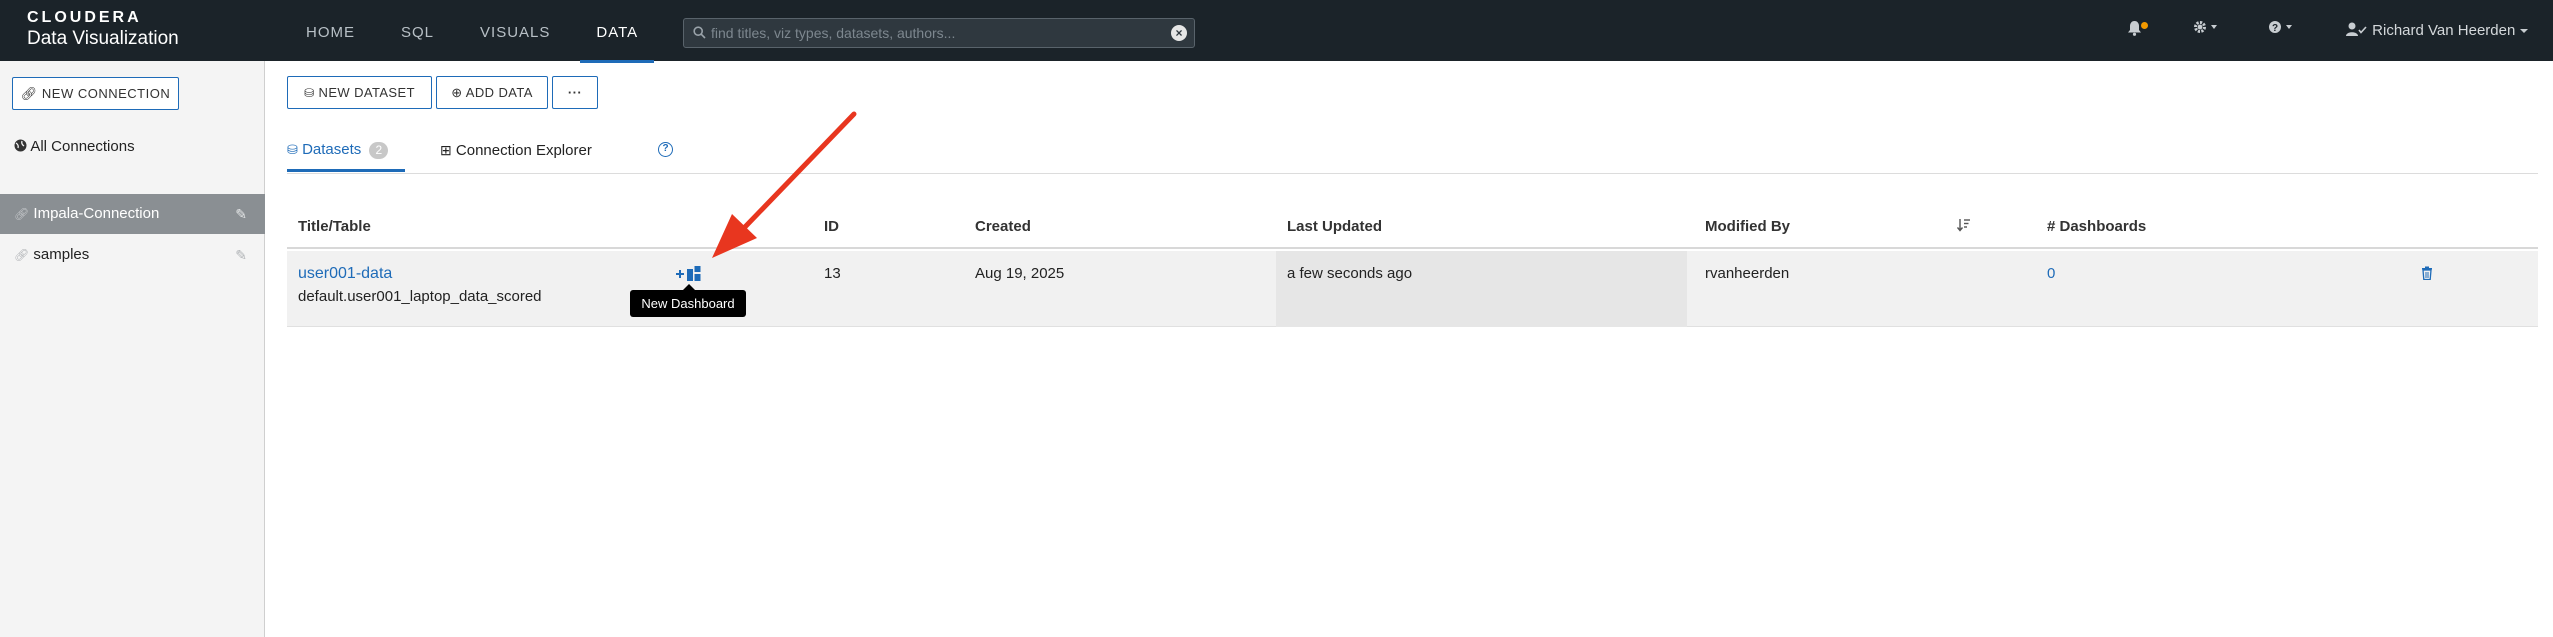 The image size is (2553, 637). Describe the element at coordinates (523, 150) in the screenshot. I see `tab-explorer-label: Connection Explorer` at that location.